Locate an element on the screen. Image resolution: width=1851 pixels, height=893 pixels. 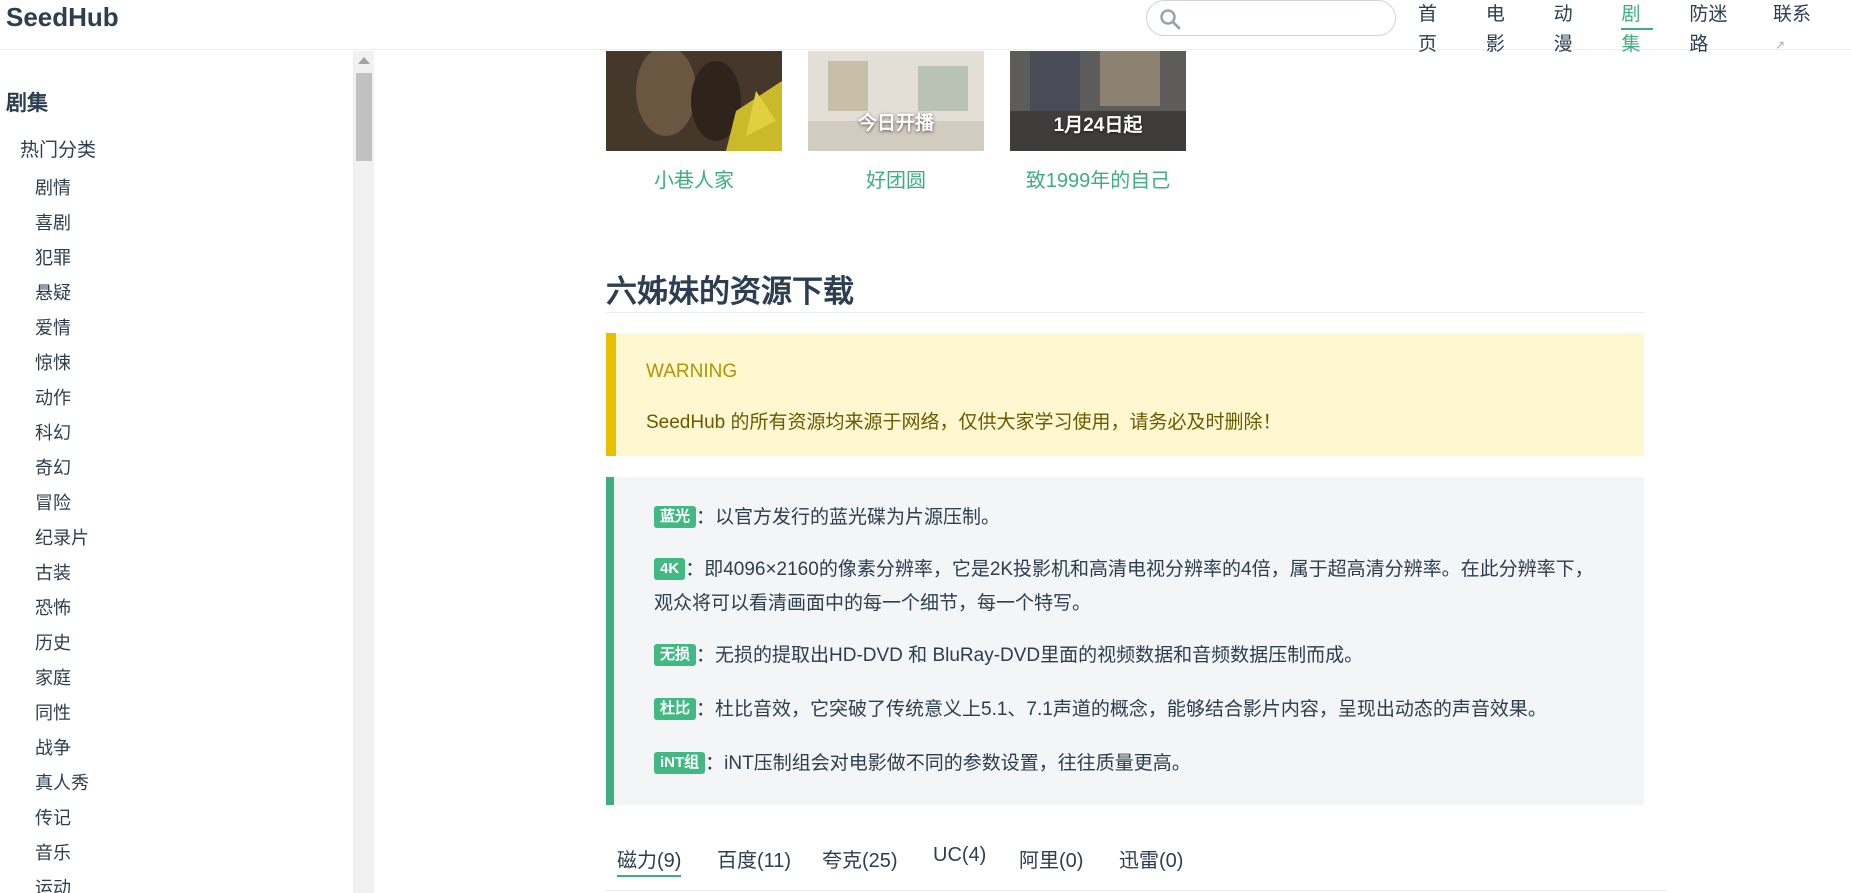
tag-badge: 4K is located at coordinates (670, 569).